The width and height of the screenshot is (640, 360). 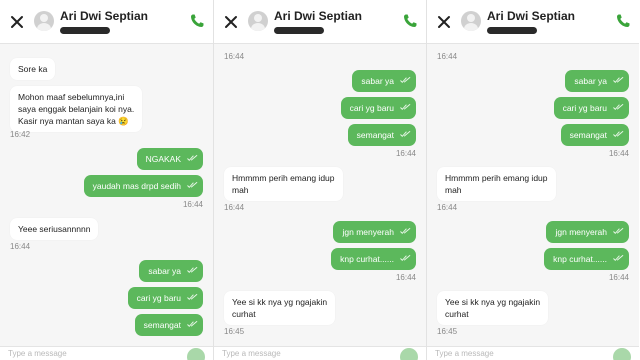 I want to click on message-incoming: Yeee seriusannnnn, so click(x=54, y=229).